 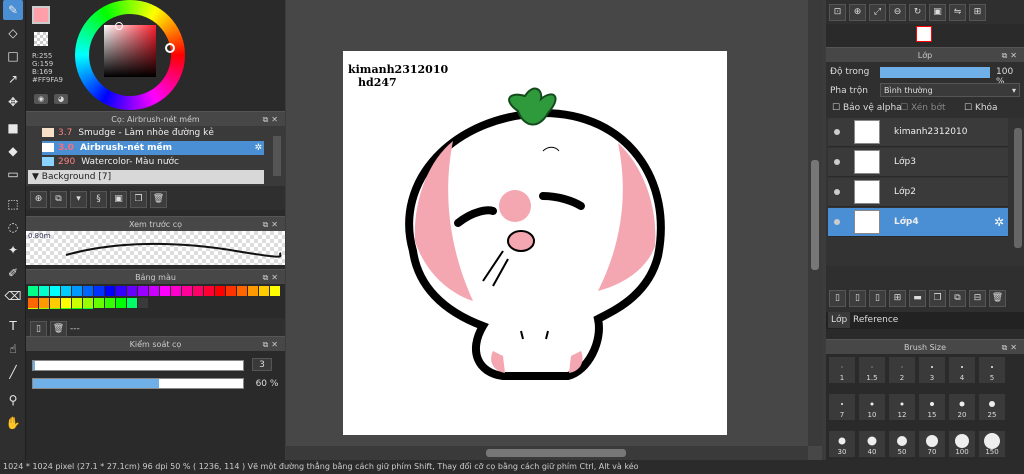 I want to click on brush-size-cell: 25, so click(x=992, y=407).